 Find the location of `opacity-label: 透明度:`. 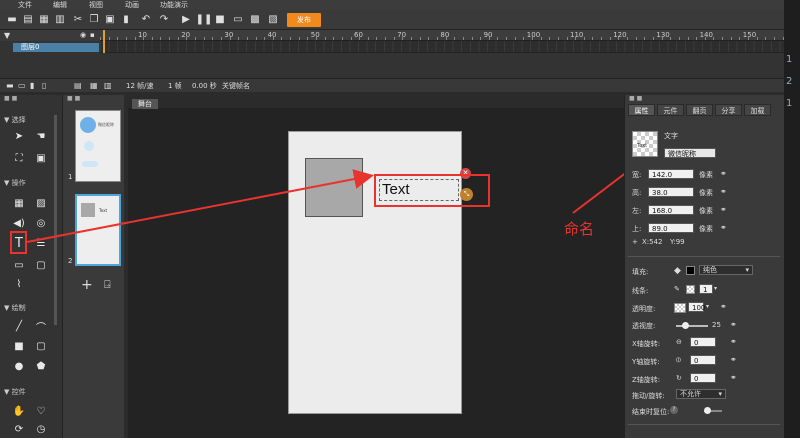

opacity-label: 透明度: is located at coordinates (644, 309).